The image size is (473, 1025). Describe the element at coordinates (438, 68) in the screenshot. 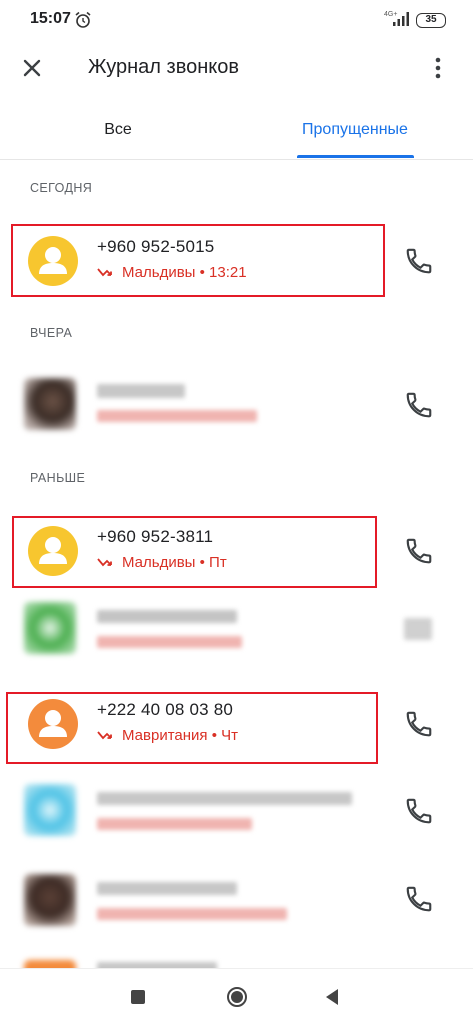

I see `more-vert-icon` at that location.